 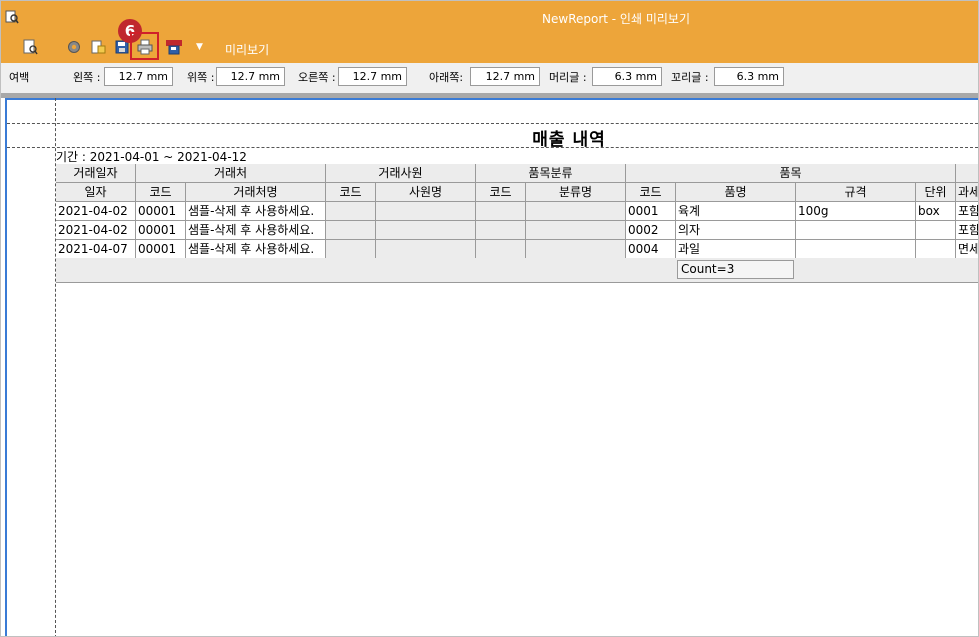 I want to click on table-cell-date: 2021-04-07, so click(x=96, y=249).